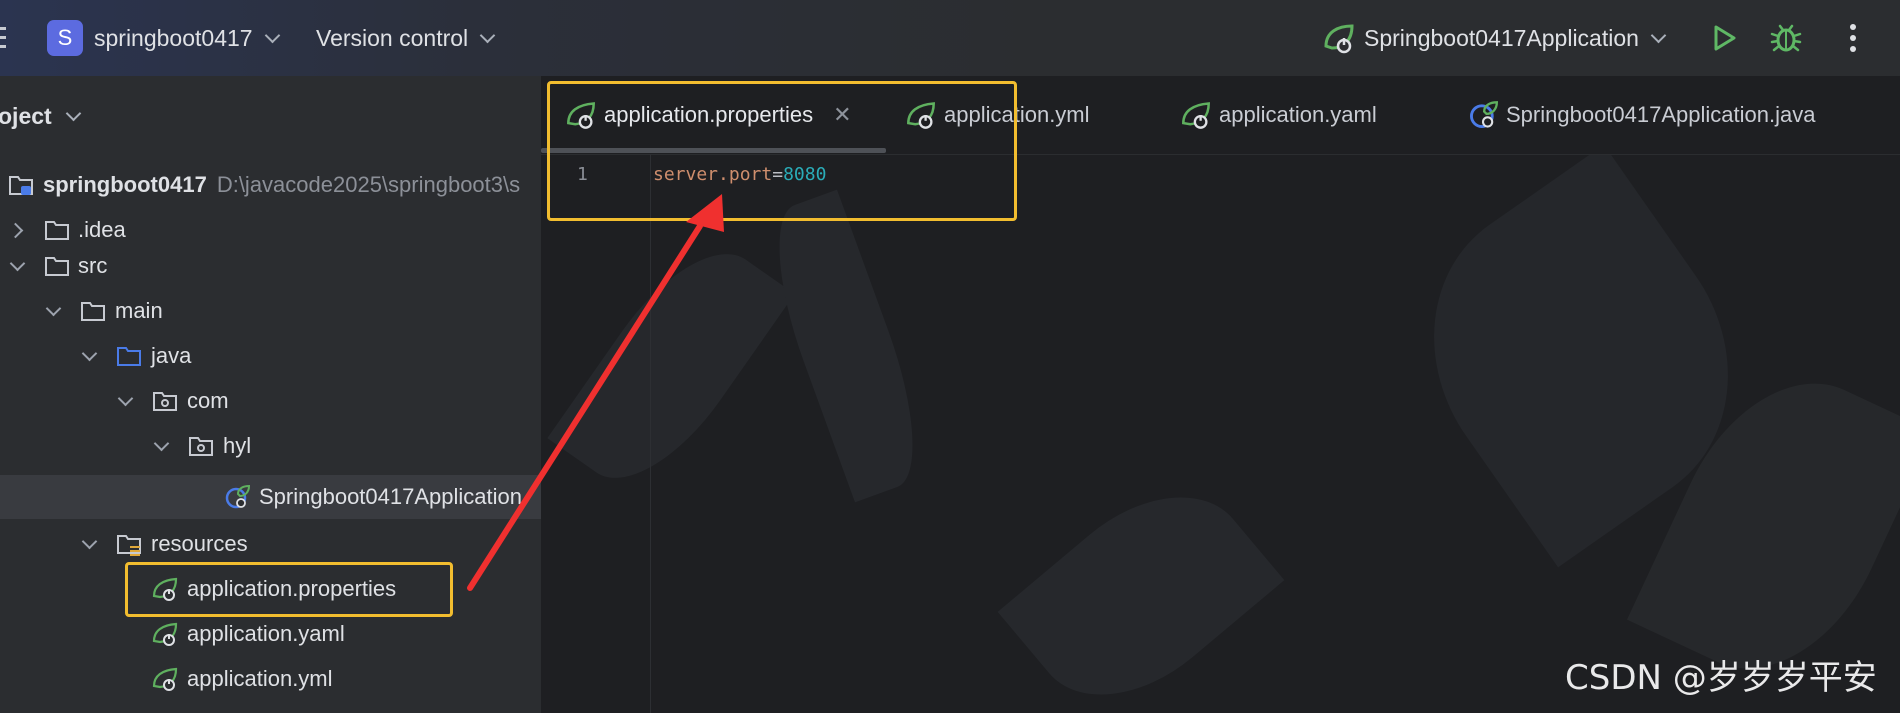 Image resolution: width=1900 pixels, height=713 pixels. Describe the element at coordinates (1721, 678) in the screenshot. I see `watermark: CSDN @岁岁岁平安` at that location.